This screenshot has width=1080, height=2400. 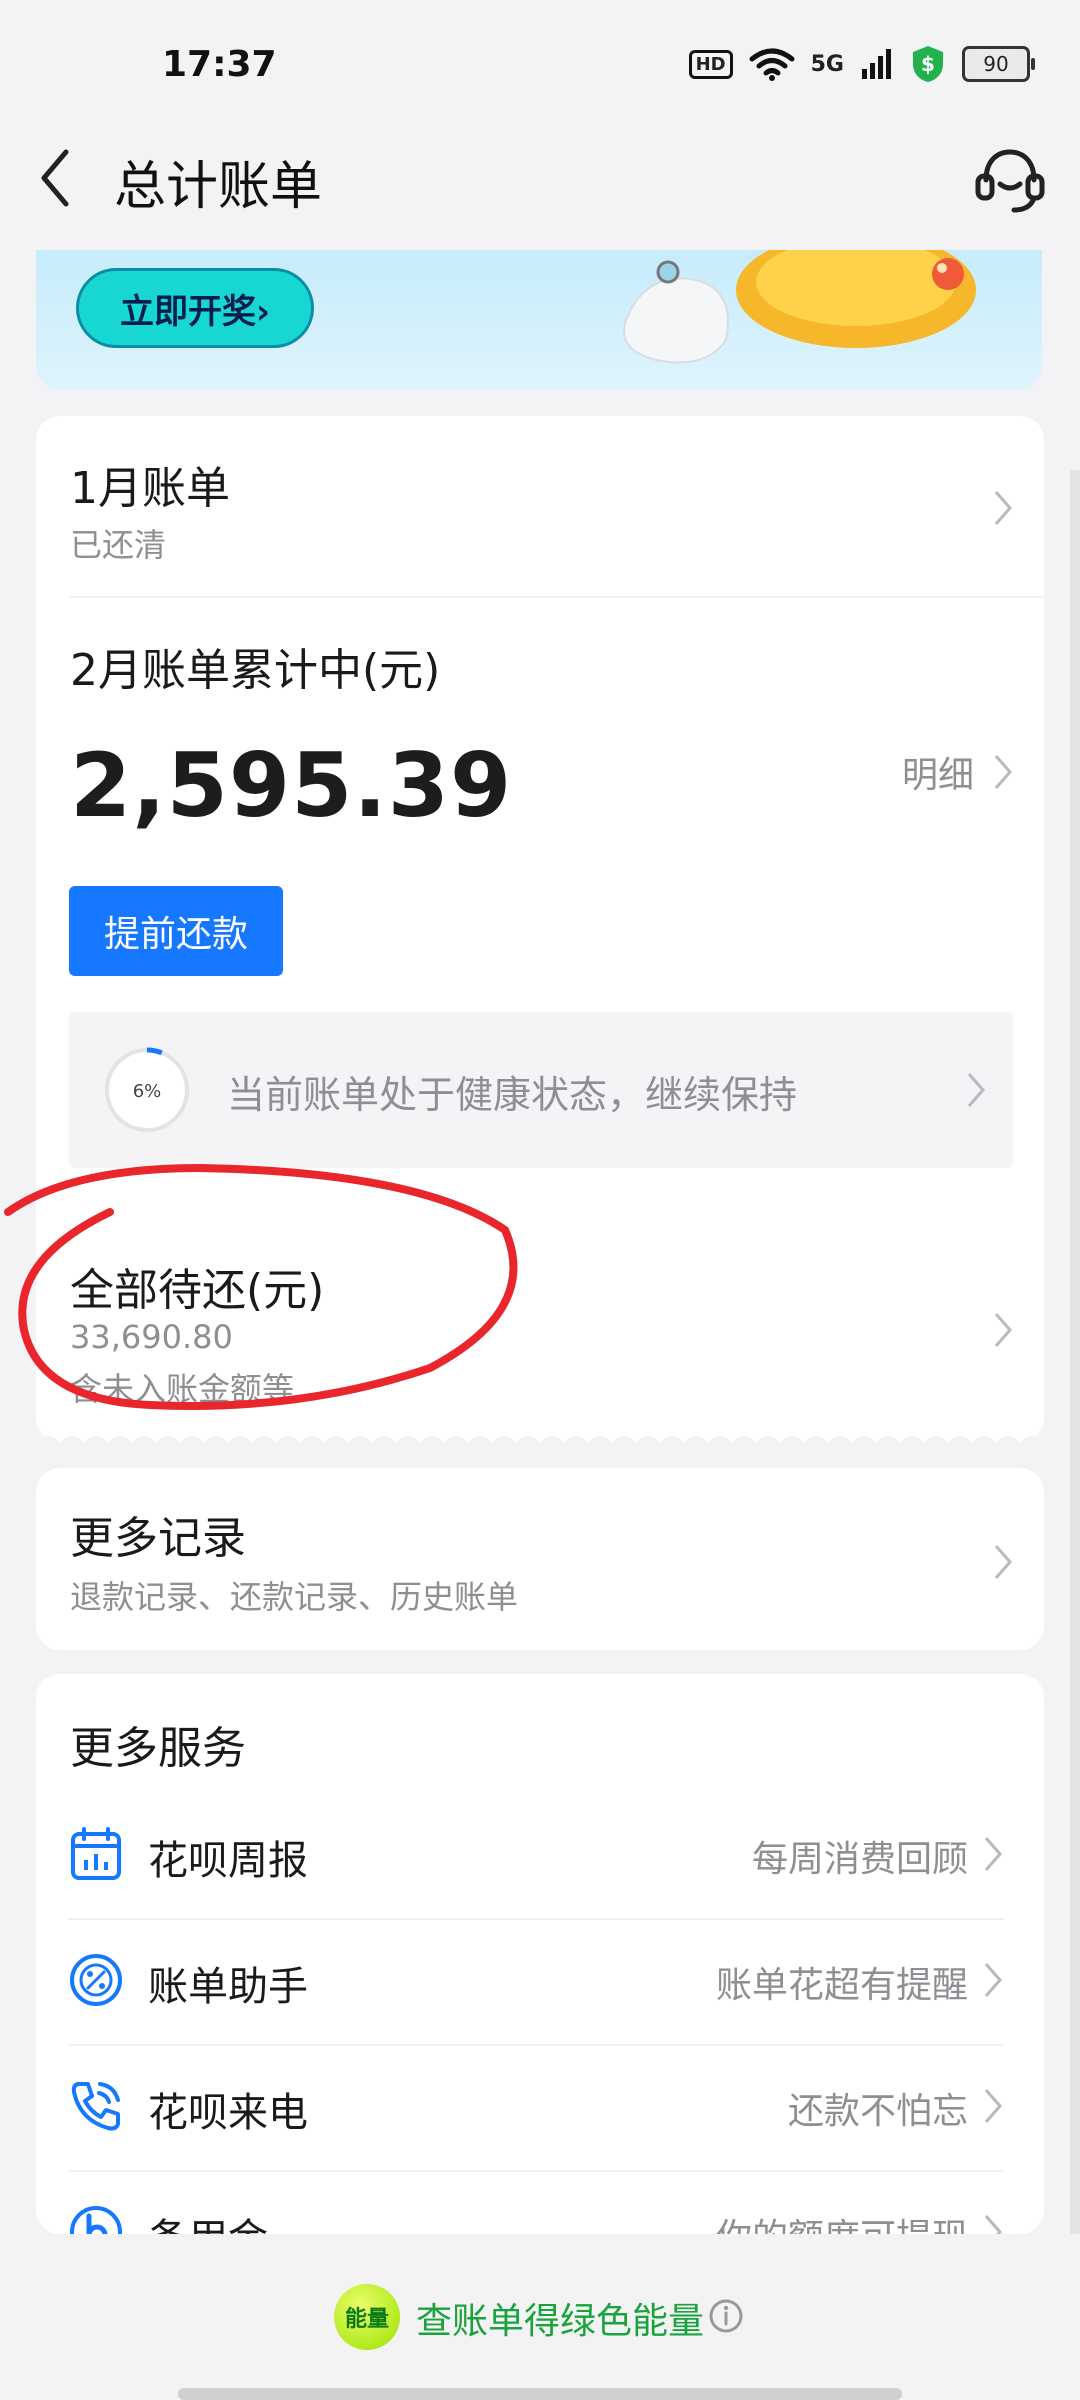 I want to click on footer-energy-bar: 能量 查账单得绿色能量, so click(x=540, y=2317).